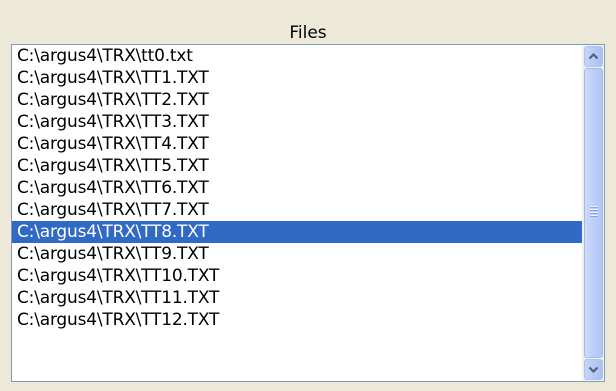 Image resolution: width=616 pixels, height=391 pixels. What do you see at coordinates (308, 33) in the screenshot?
I see `files-header: Files` at bounding box center [308, 33].